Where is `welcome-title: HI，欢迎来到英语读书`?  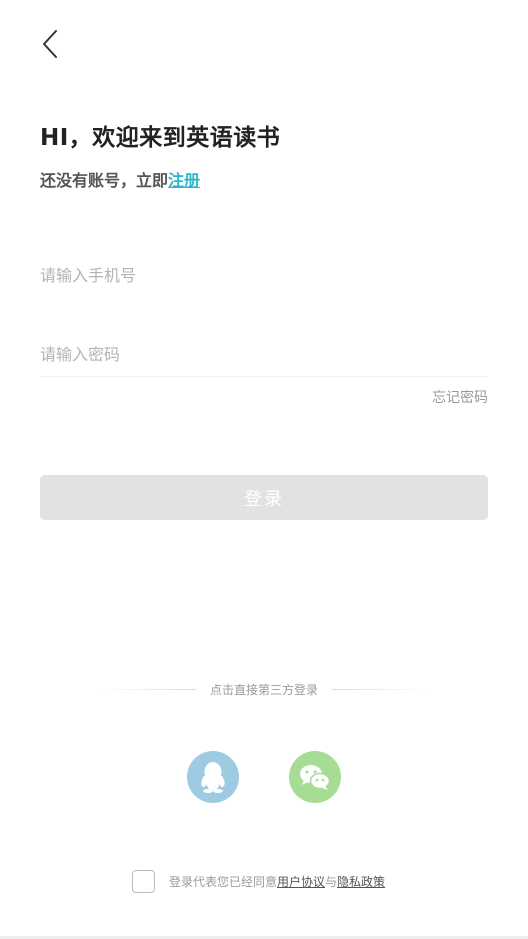
welcome-title: HI，欢迎来到英语读书 is located at coordinates (160, 138).